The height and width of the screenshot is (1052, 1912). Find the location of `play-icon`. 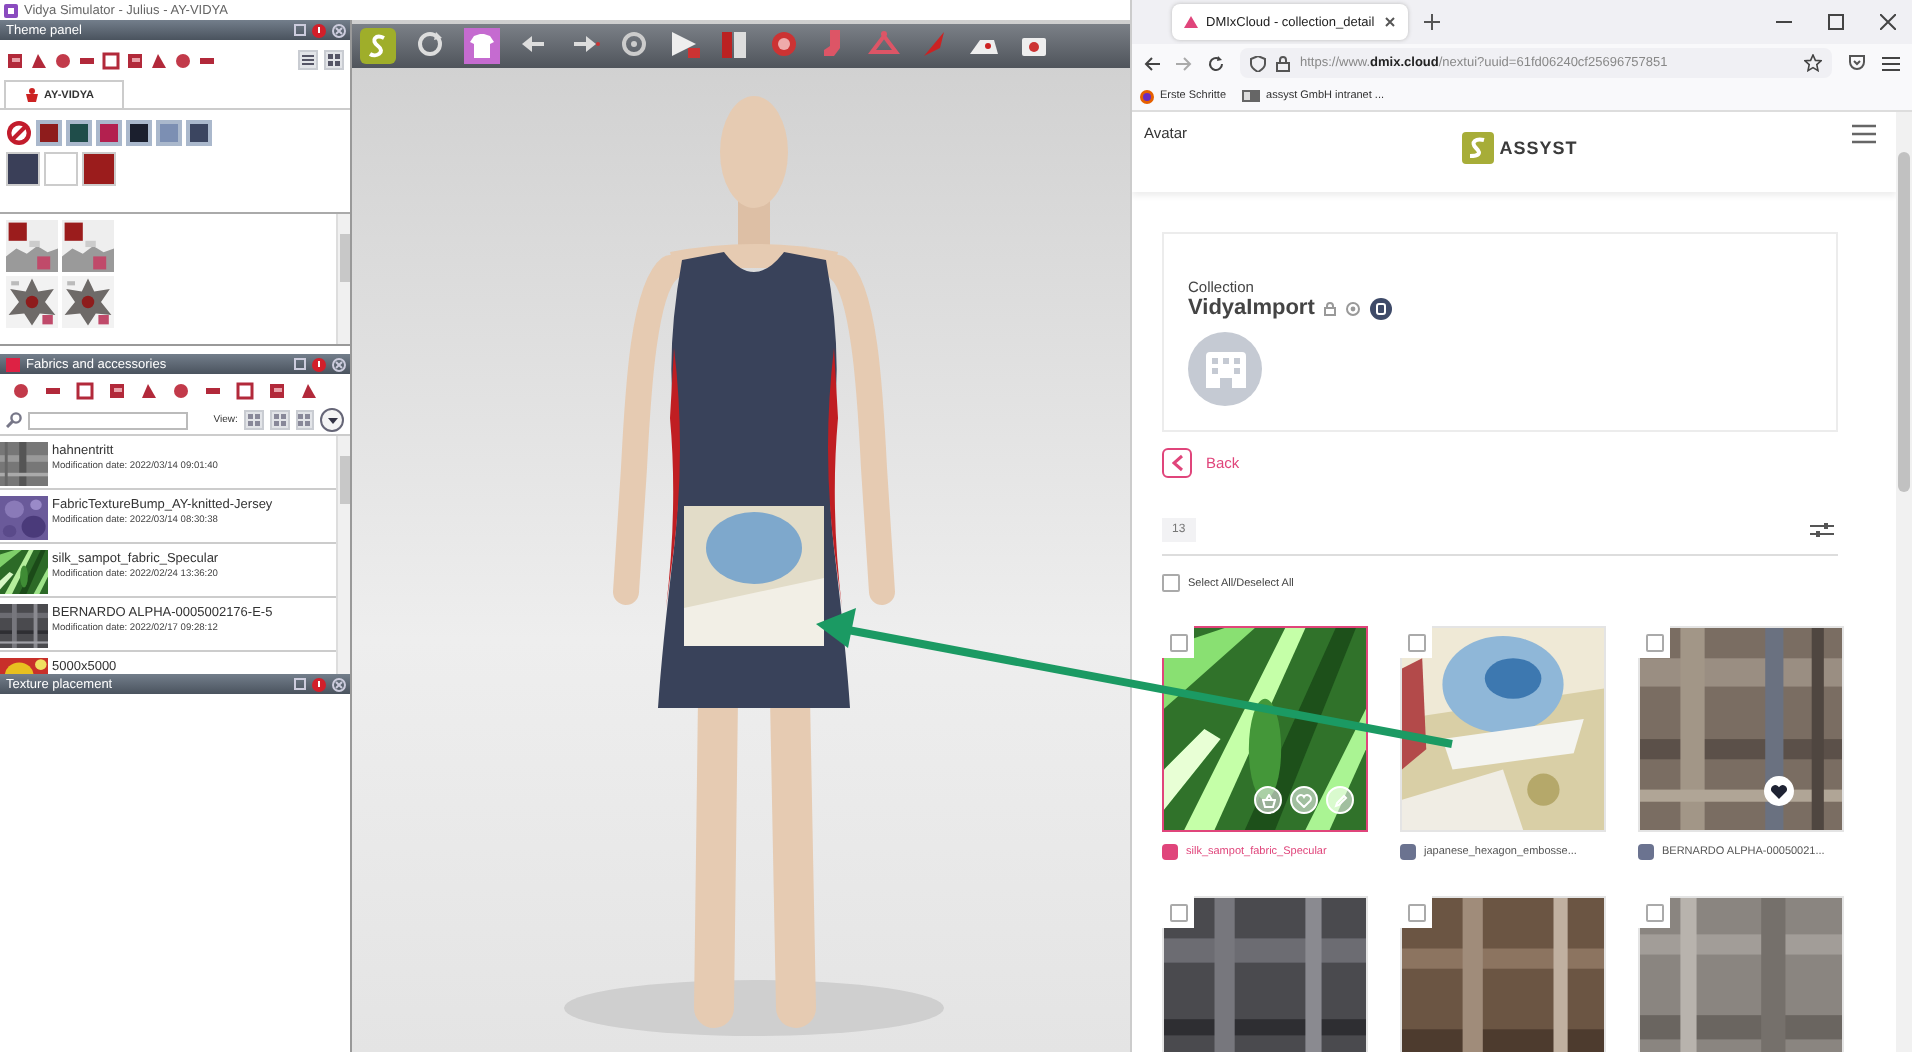

play-icon is located at coordinates (684, 46).